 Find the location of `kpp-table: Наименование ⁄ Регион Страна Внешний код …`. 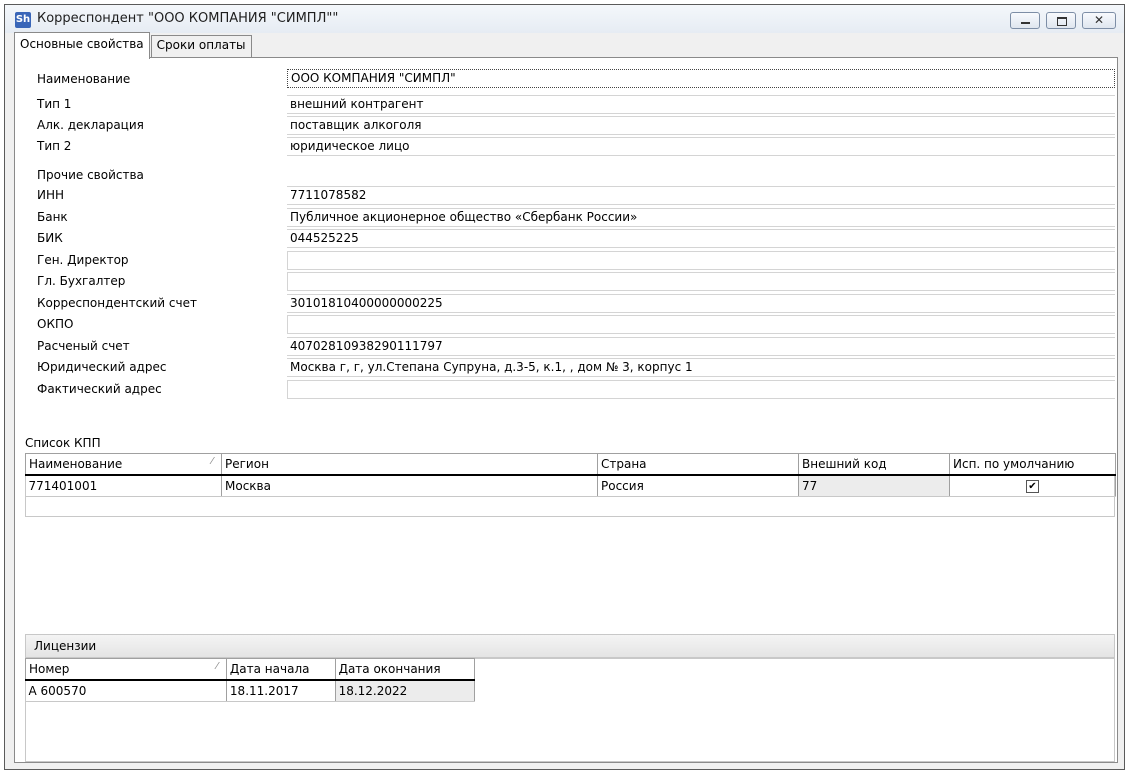

kpp-table: Наименование ⁄ Регион Страна Внешний код … is located at coordinates (570, 475).